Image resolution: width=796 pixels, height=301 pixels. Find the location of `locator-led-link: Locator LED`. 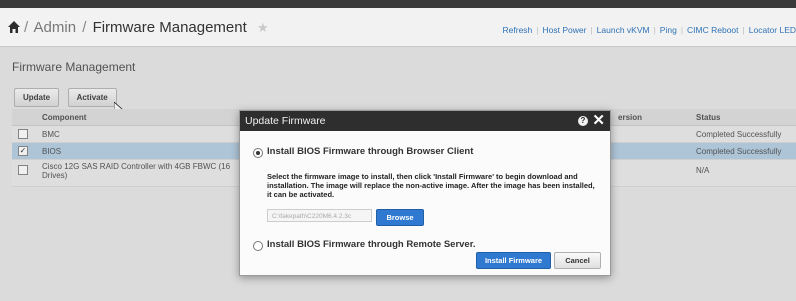

locator-led-link: Locator LED is located at coordinates (772, 30).